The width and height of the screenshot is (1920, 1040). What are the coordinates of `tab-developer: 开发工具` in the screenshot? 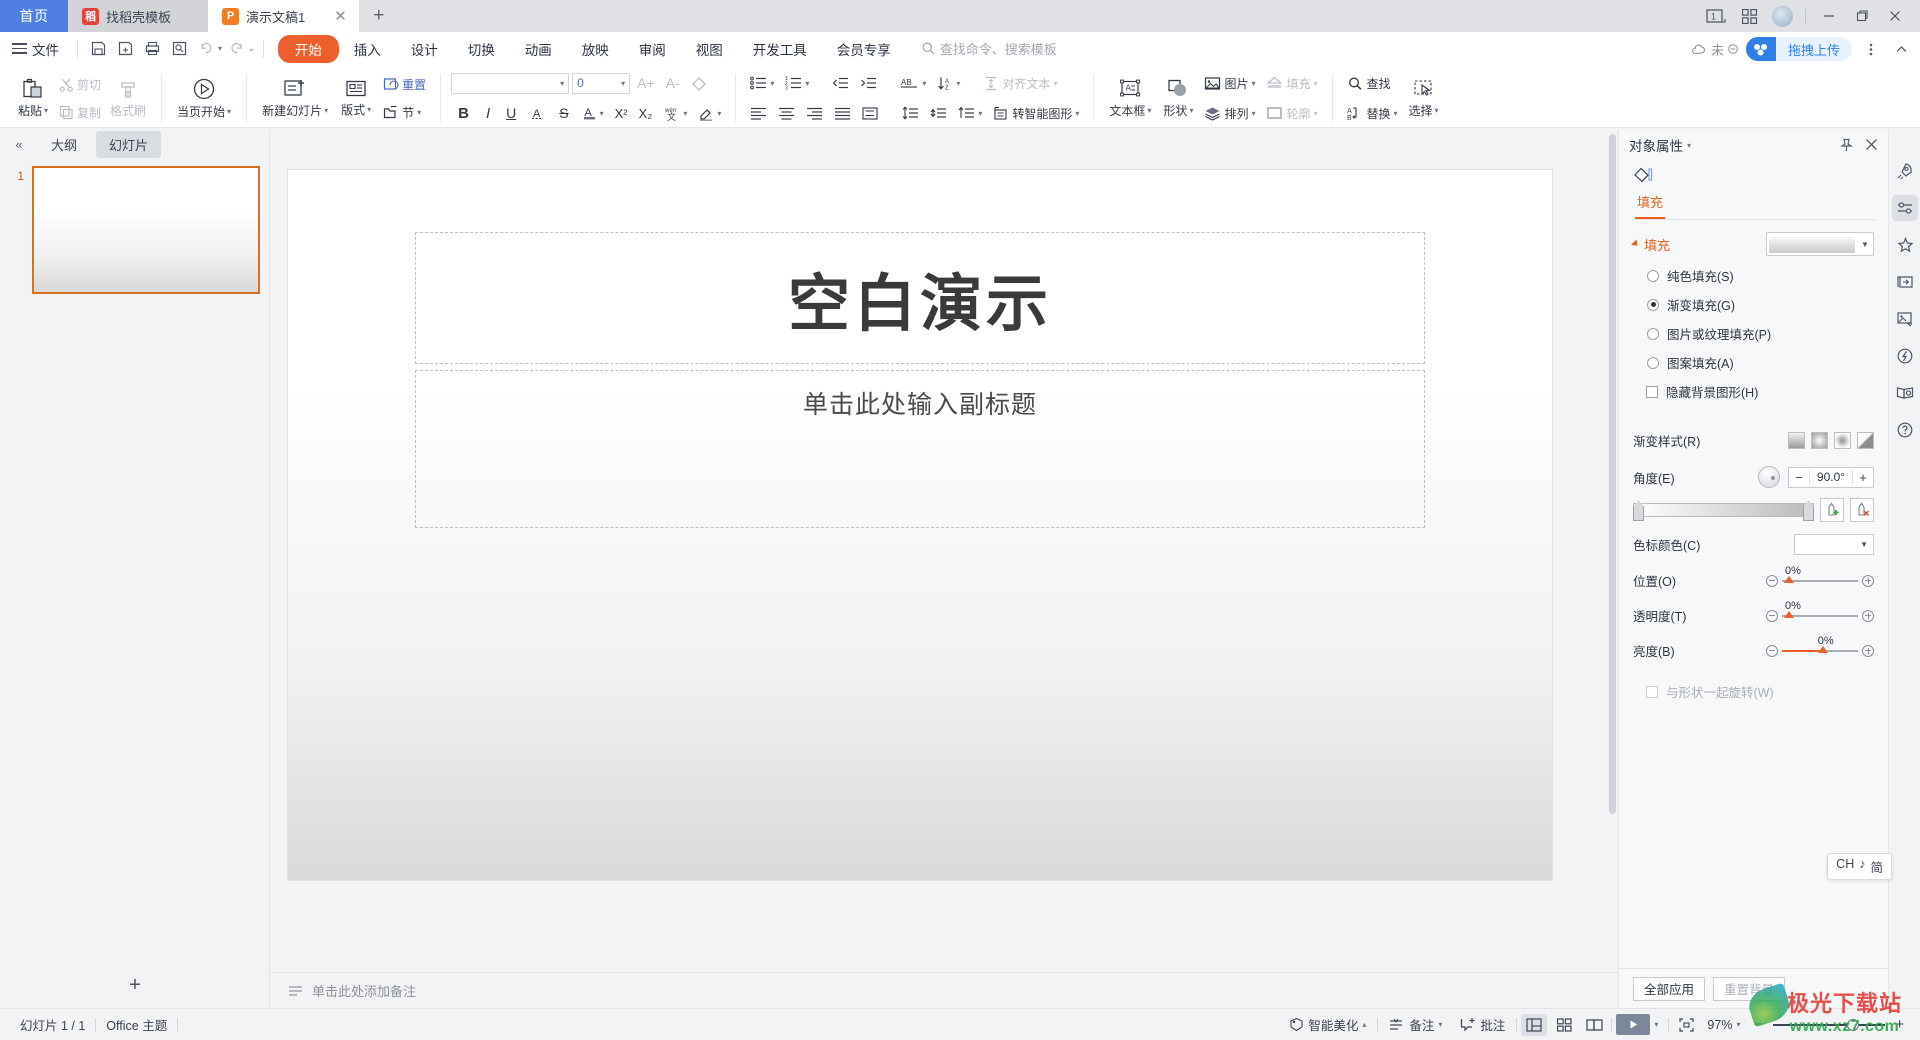 It's located at (780, 49).